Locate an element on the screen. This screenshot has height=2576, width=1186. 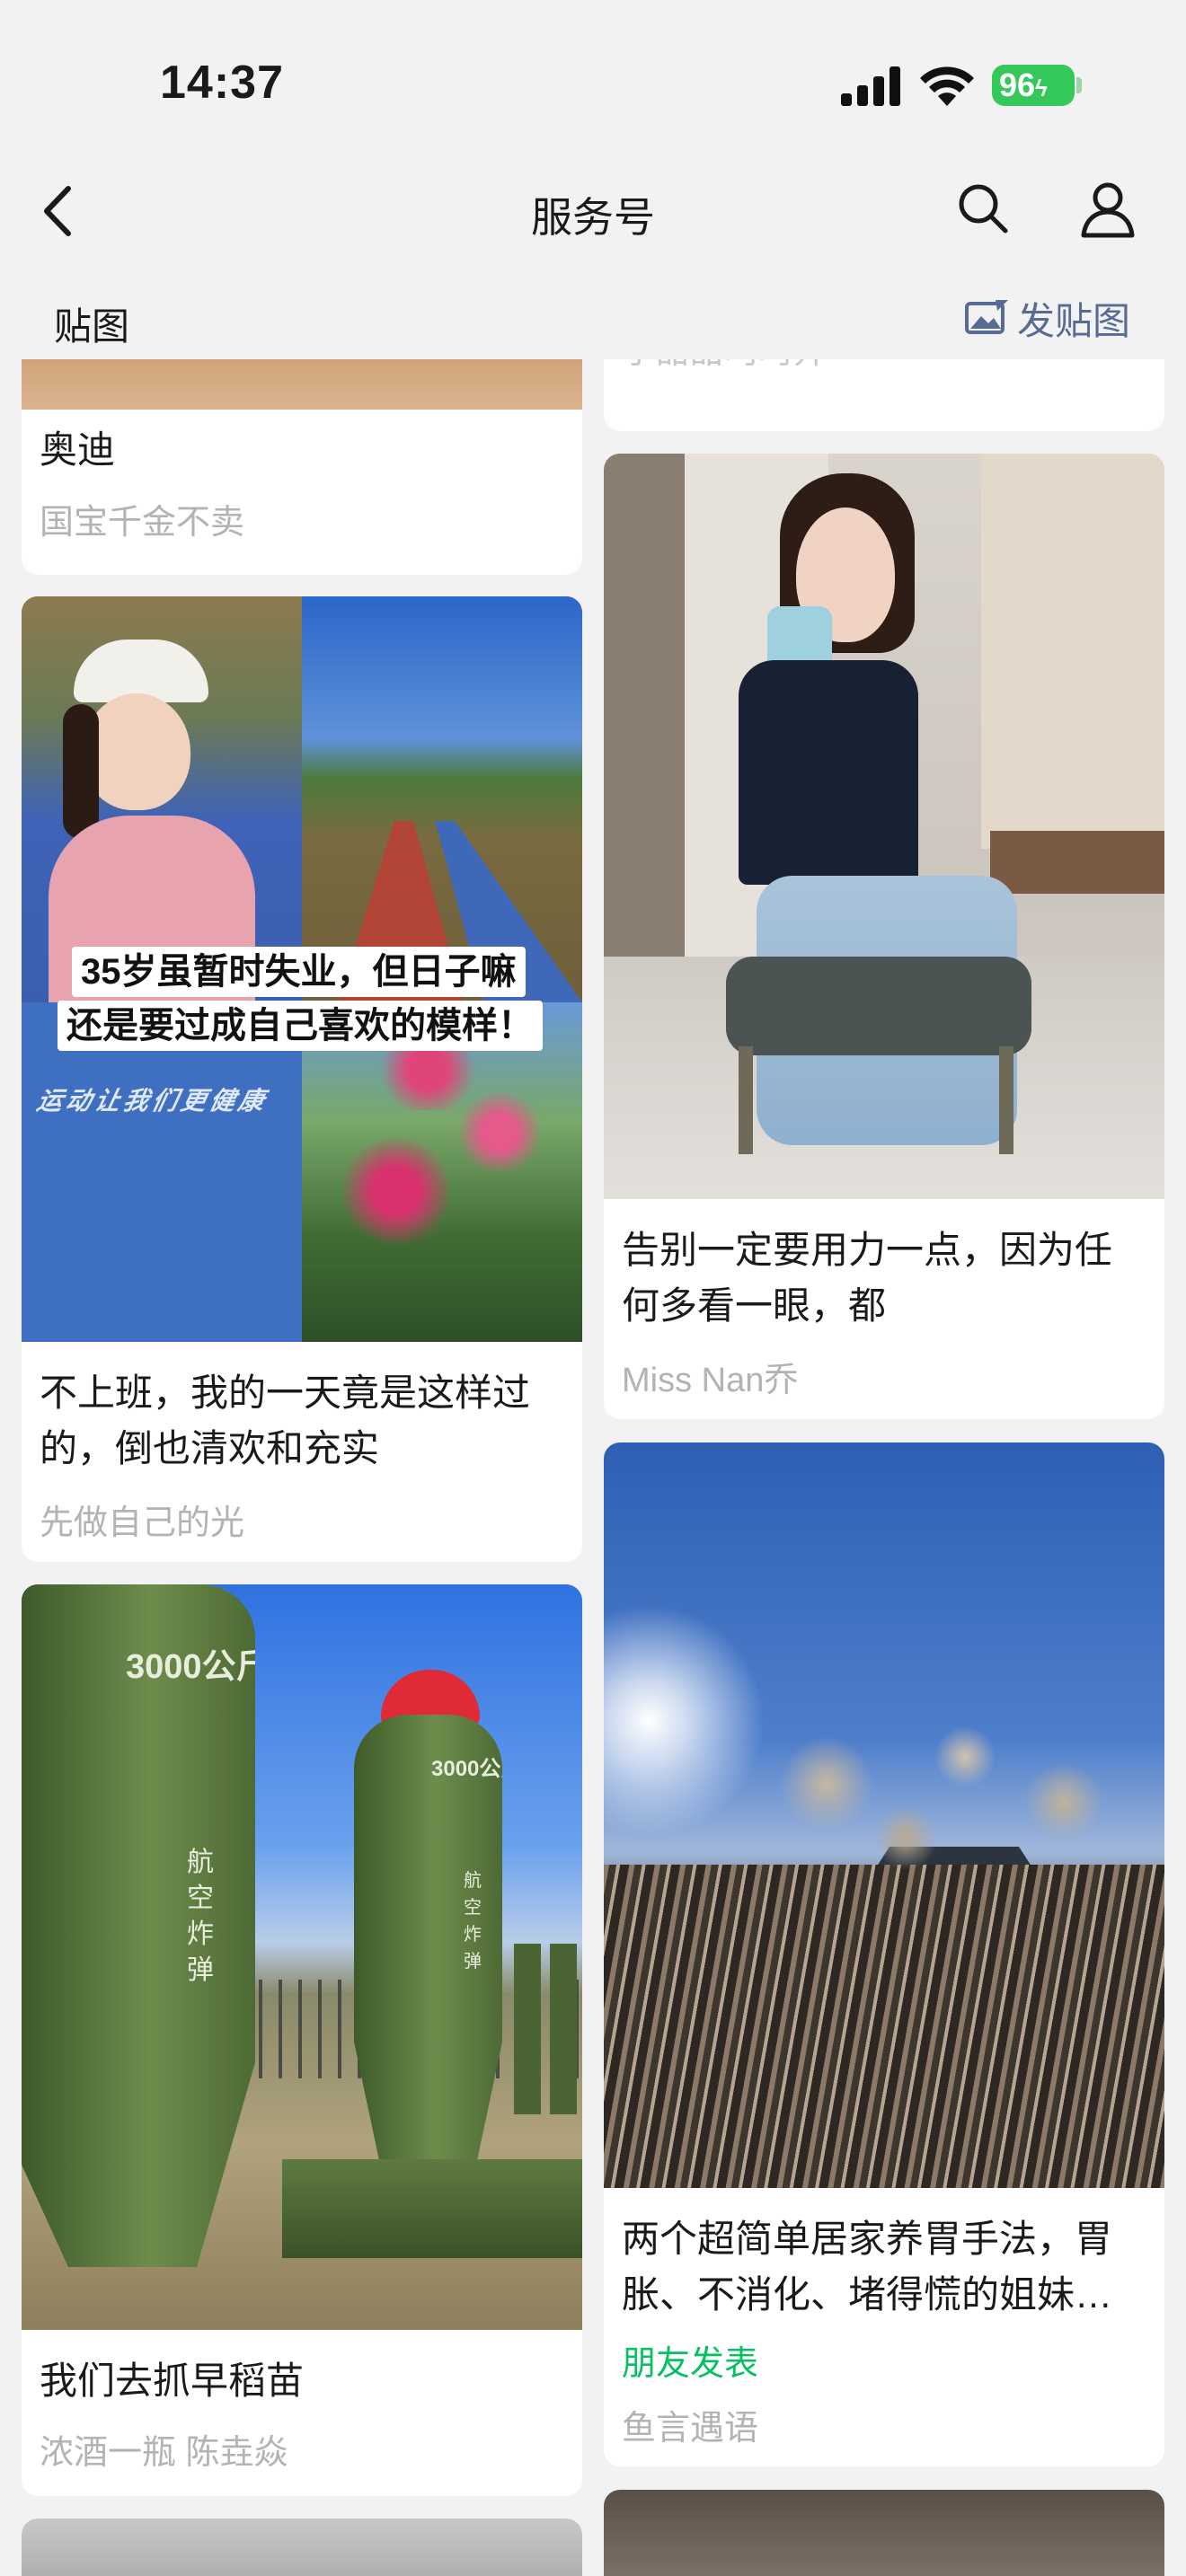
flower-photo is located at coordinates (442, 1172).